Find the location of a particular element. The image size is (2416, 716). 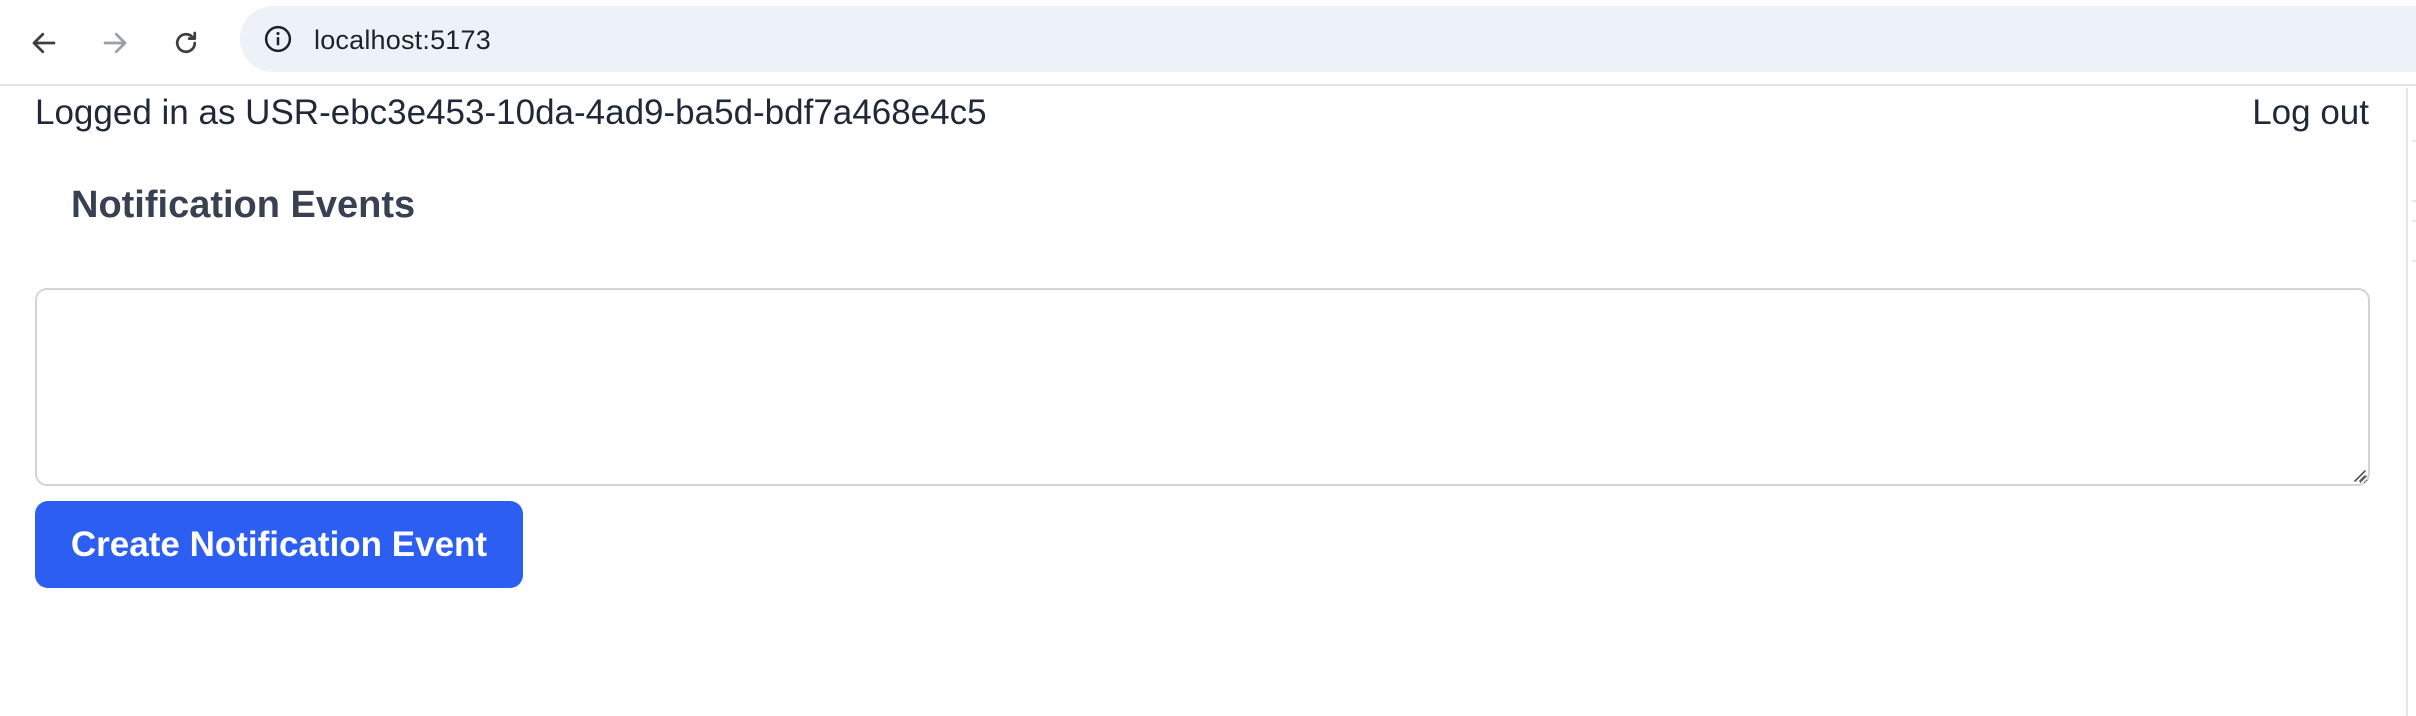

info-icon is located at coordinates (278, 39).